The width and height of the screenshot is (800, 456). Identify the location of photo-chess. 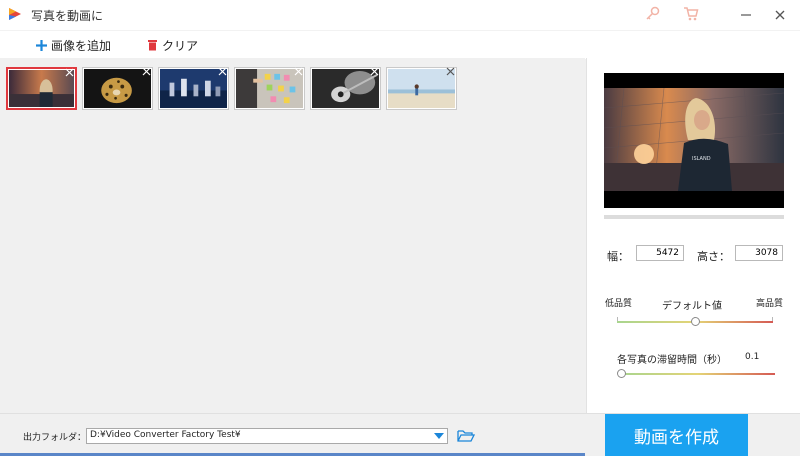
(193, 88).